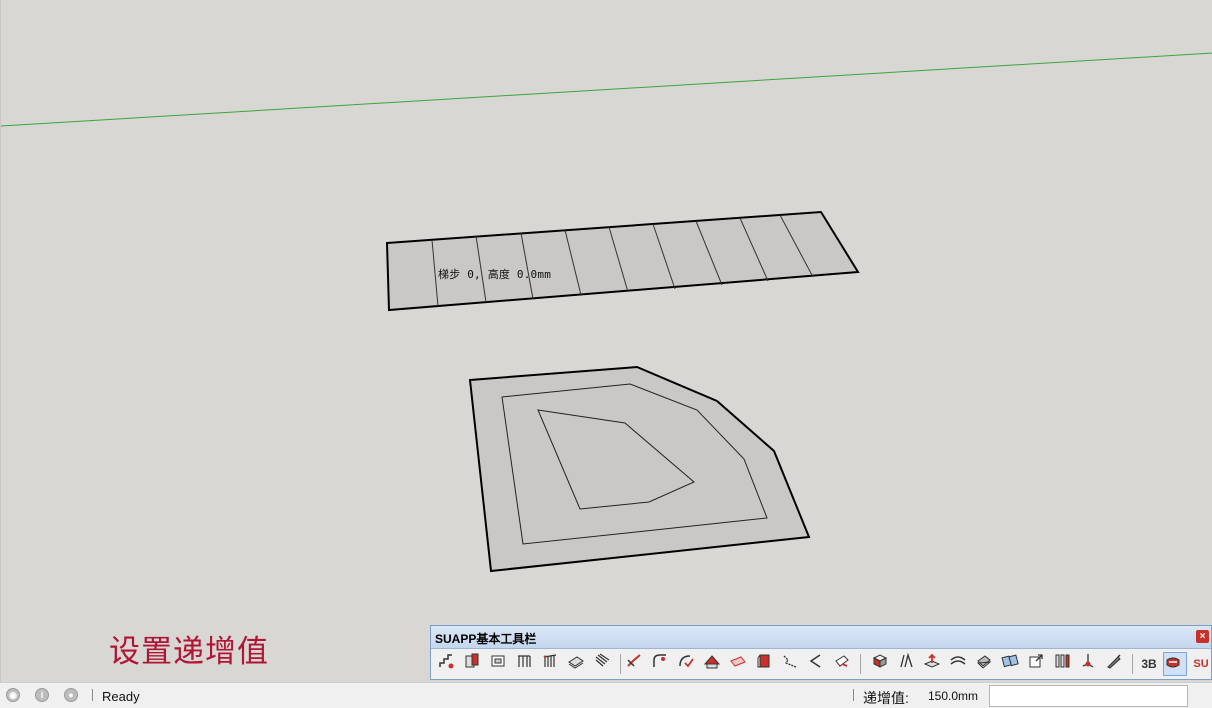 Image resolution: width=1212 pixels, height=708 pixels. Describe the element at coordinates (906, 660) in the screenshot. I see `multi-line-icon` at that location.